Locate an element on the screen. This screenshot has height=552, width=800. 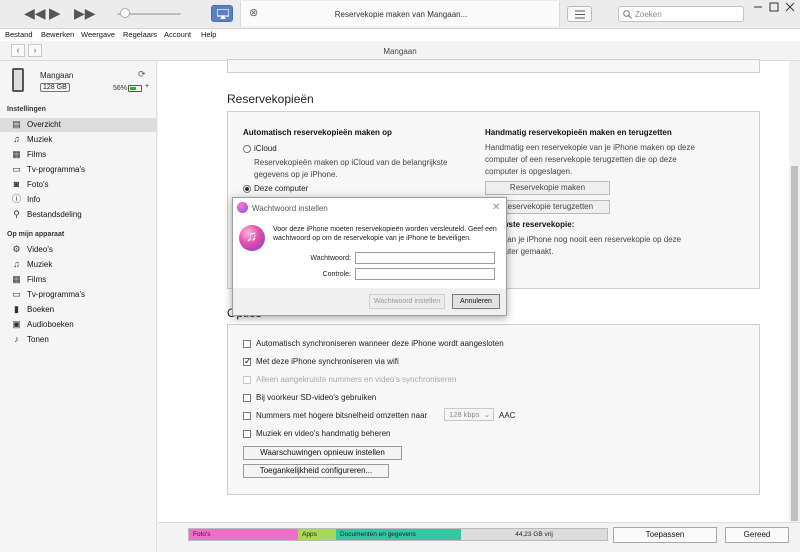
sidebar-item-info: ⓘ Info is located at coordinates (78, 200).